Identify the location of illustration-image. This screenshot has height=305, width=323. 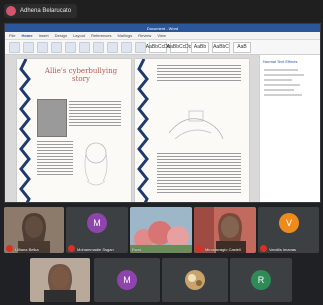
(52, 118).